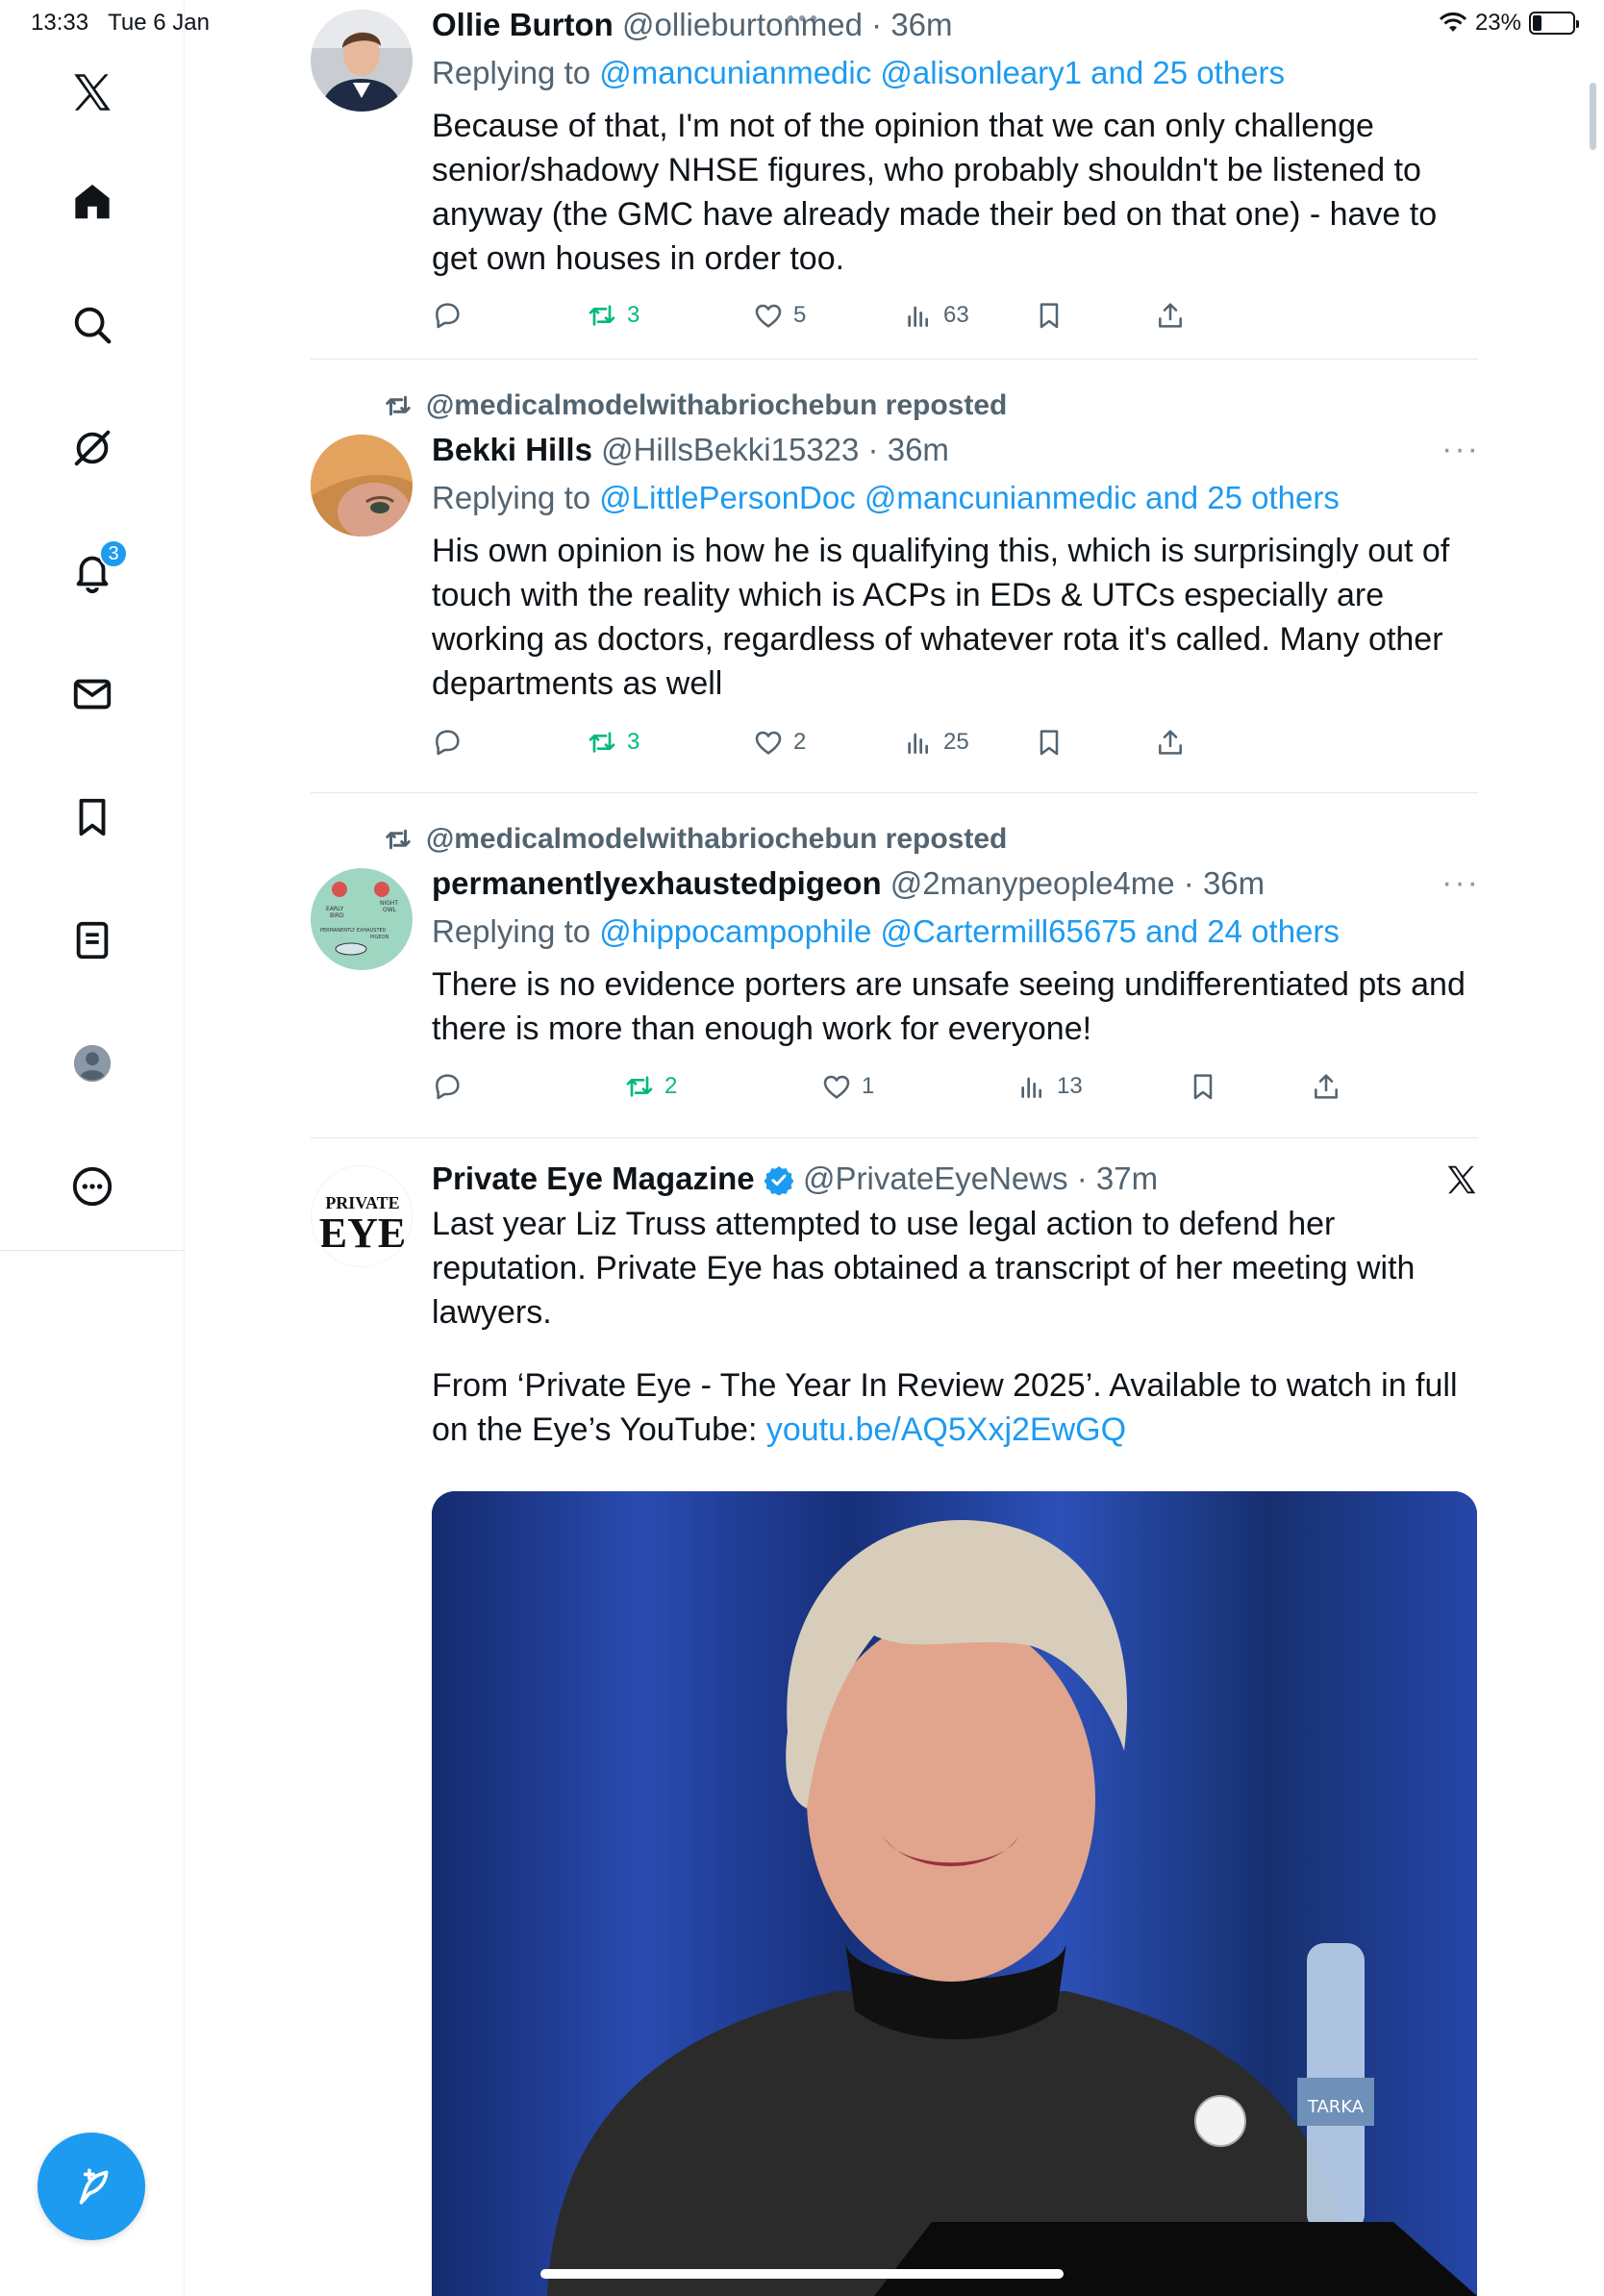  I want to click on grok-icon, so click(92, 448).